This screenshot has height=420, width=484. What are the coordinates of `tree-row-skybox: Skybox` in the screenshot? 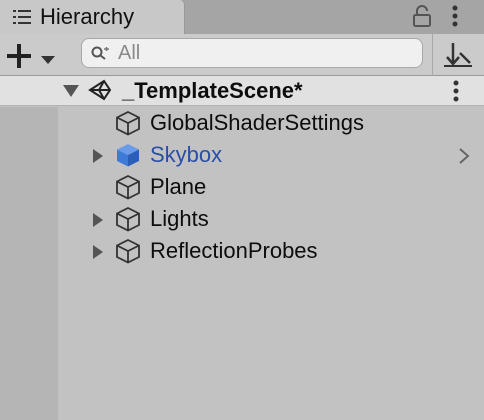 It's located at (271, 155).